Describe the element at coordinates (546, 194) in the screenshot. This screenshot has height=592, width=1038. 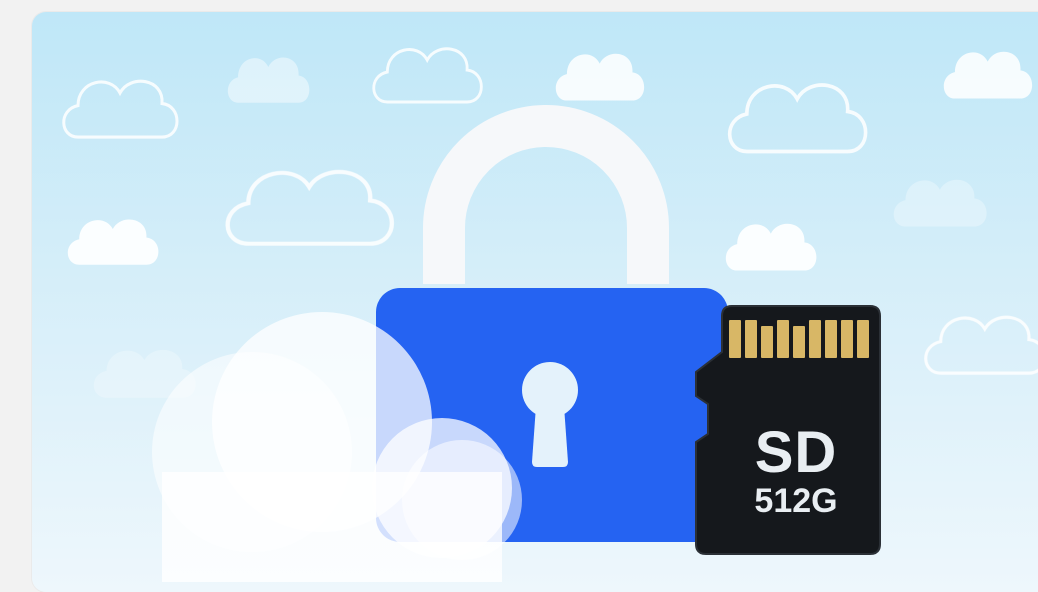
I see `padlock-shackle` at that location.